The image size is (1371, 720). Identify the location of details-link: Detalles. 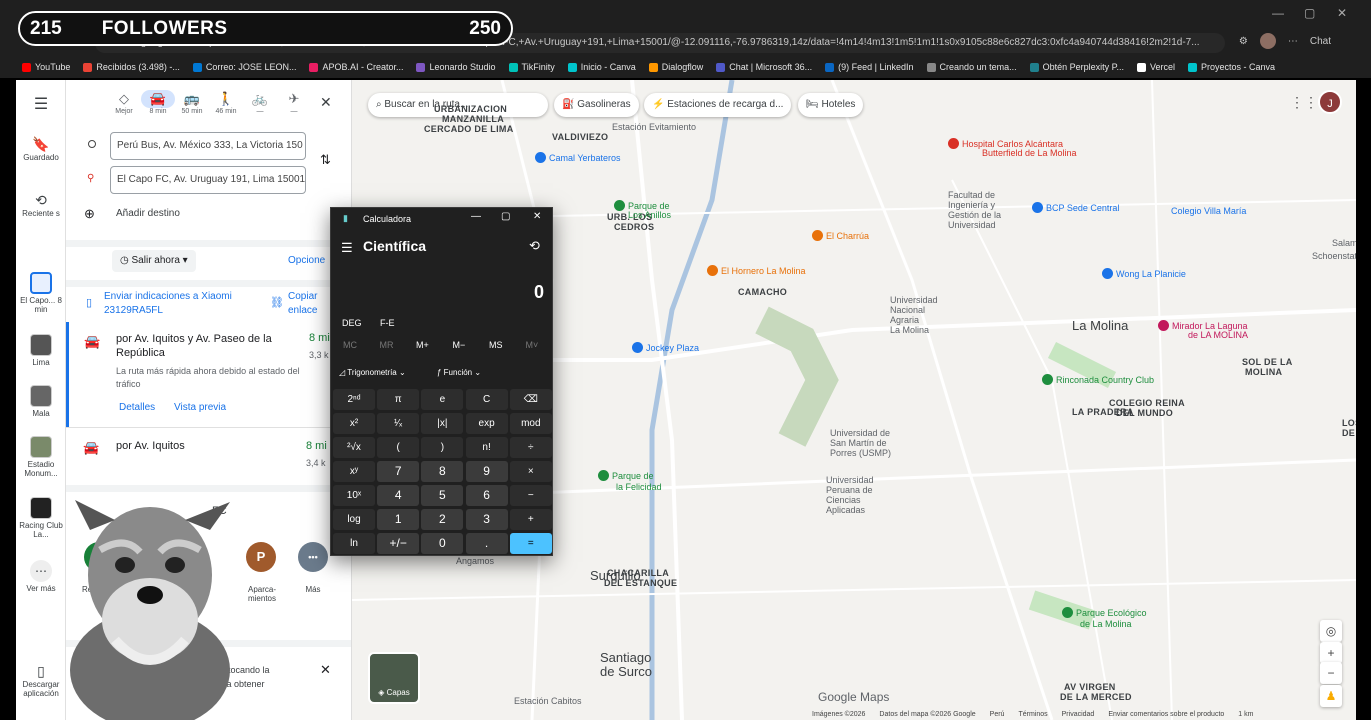
(137, 407).